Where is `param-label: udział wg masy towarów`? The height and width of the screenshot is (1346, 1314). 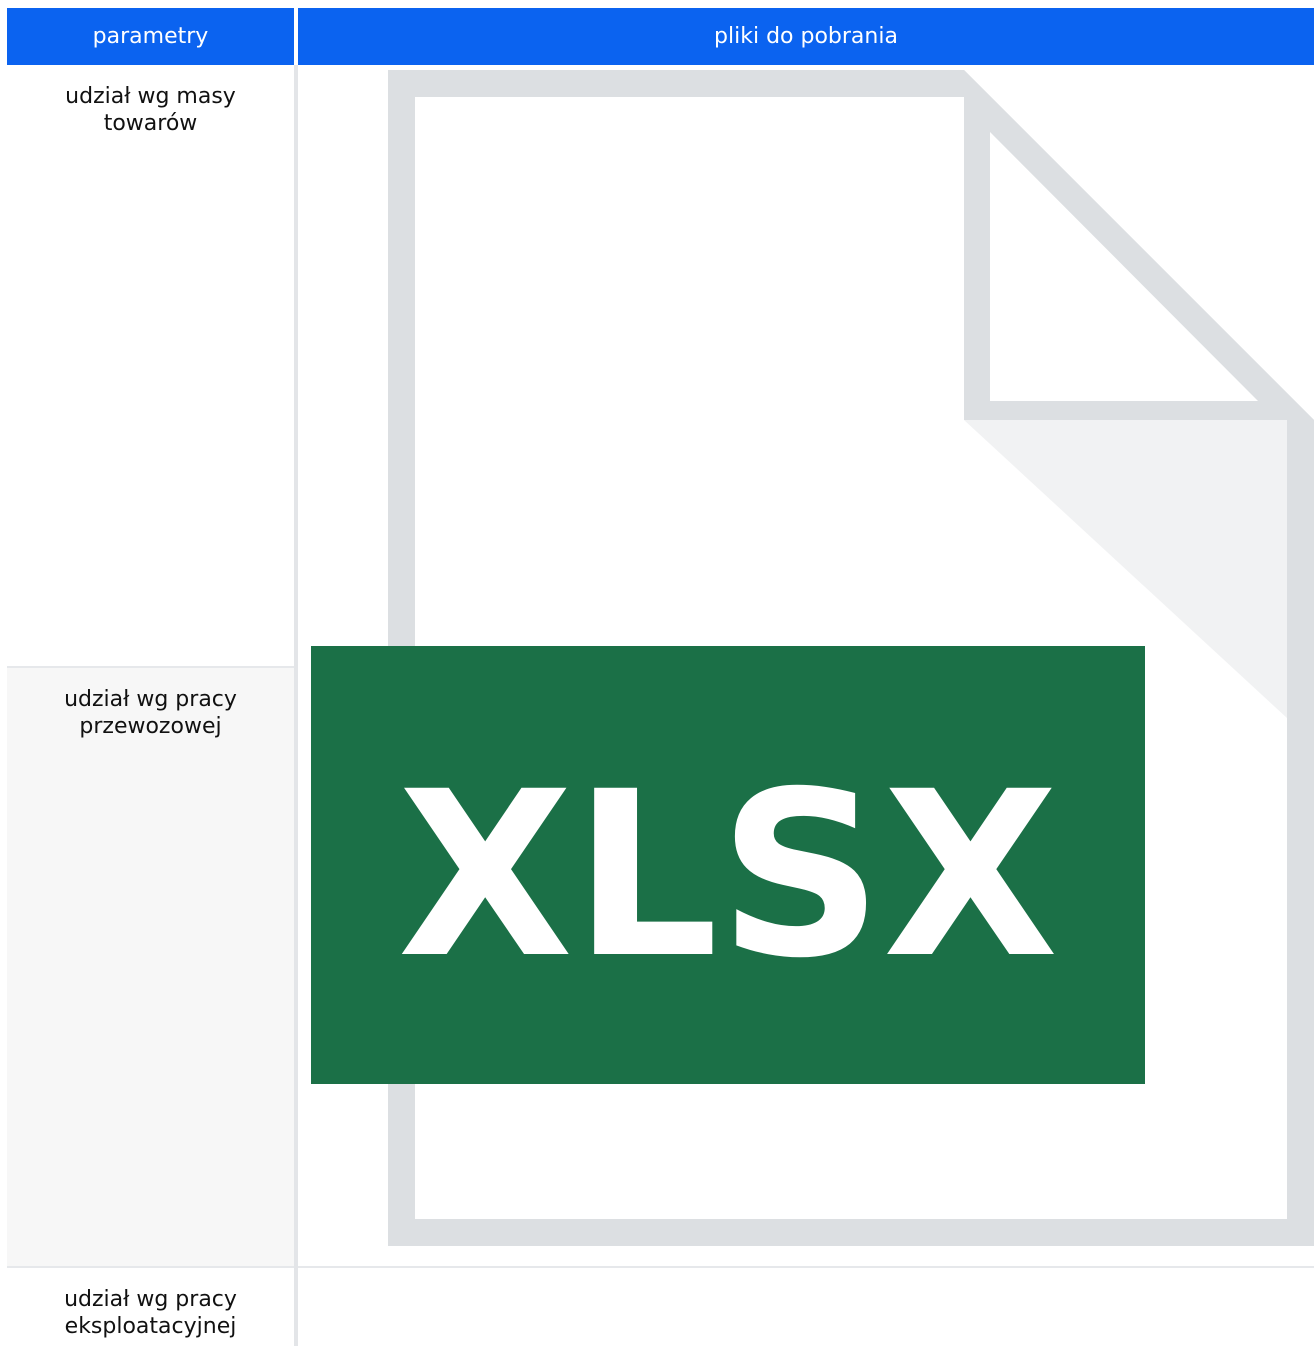 param-label: udział wg masy towarów is located at coordinates (150, 110).